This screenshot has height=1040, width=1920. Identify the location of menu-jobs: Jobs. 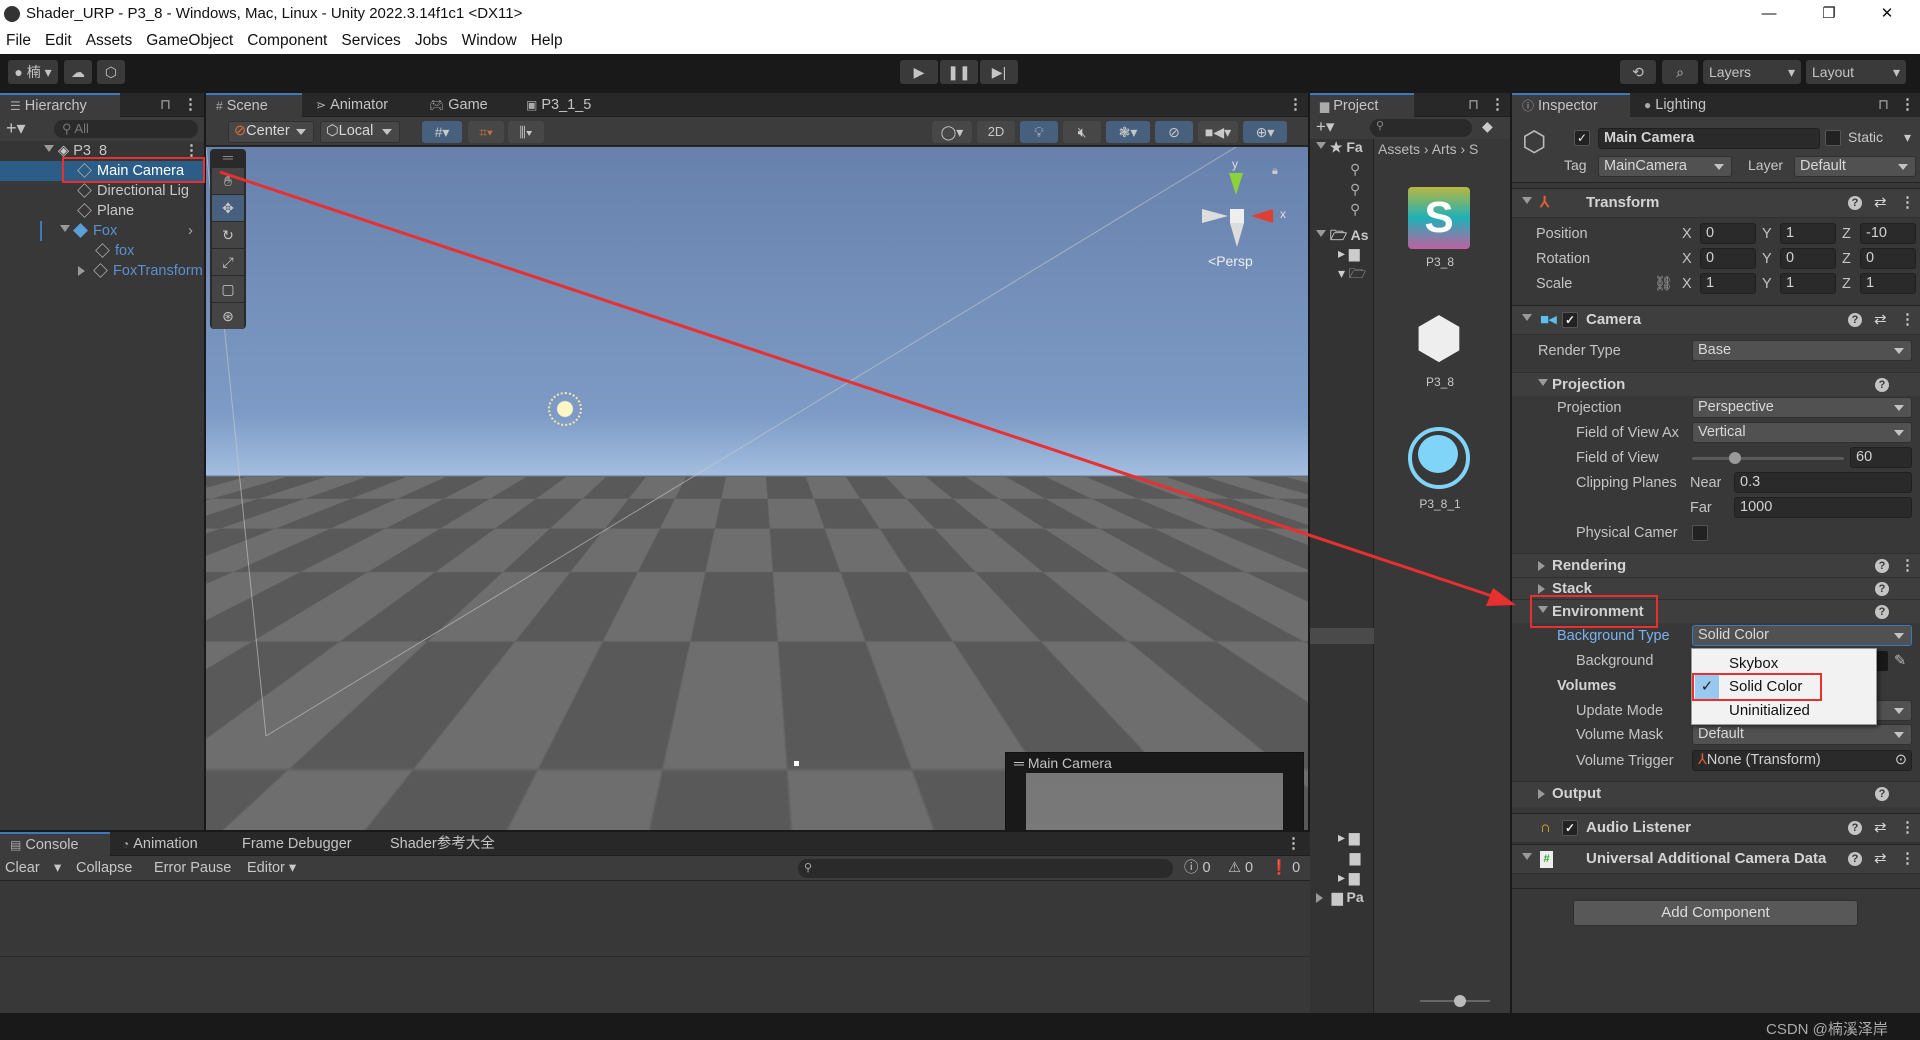
(431, 41).